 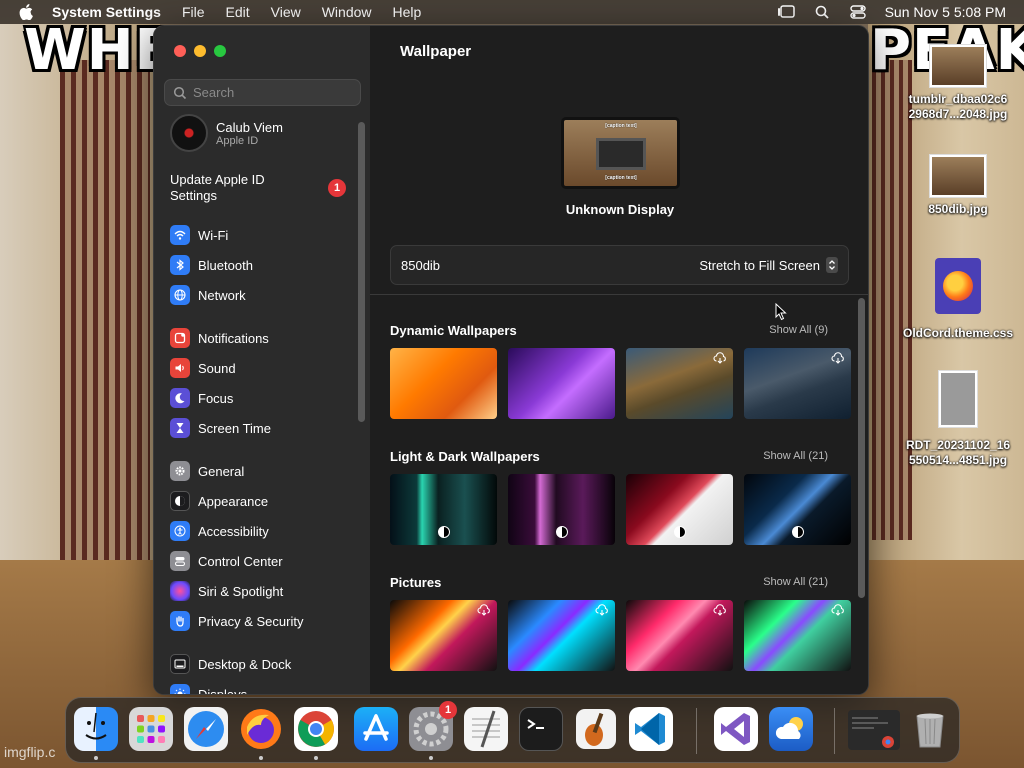 What do you see at coordinates (193, 12) in the screenshot?
I see `menu-file: File` at bounding box center [193, 12].